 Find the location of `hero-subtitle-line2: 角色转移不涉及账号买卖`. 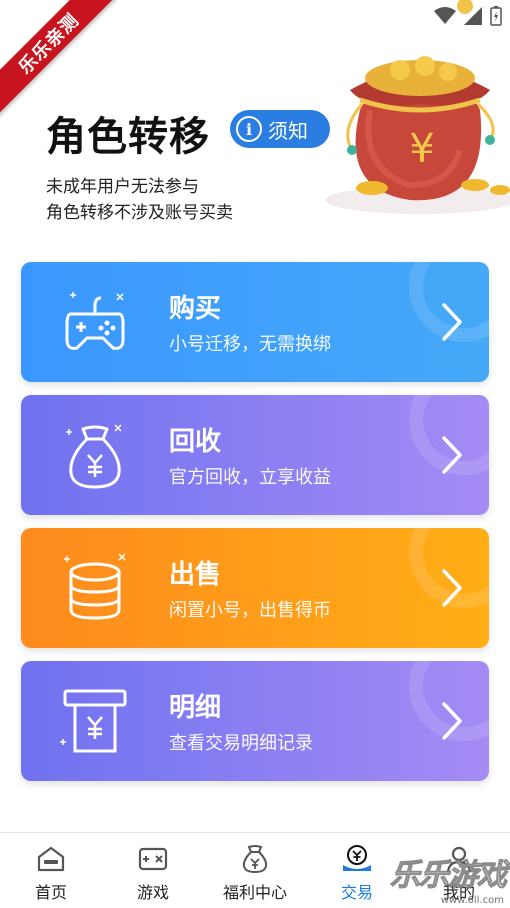

hero-subtitle-line2: 角色转移不涉及账号买卖 is located at coordinates (139, 213).